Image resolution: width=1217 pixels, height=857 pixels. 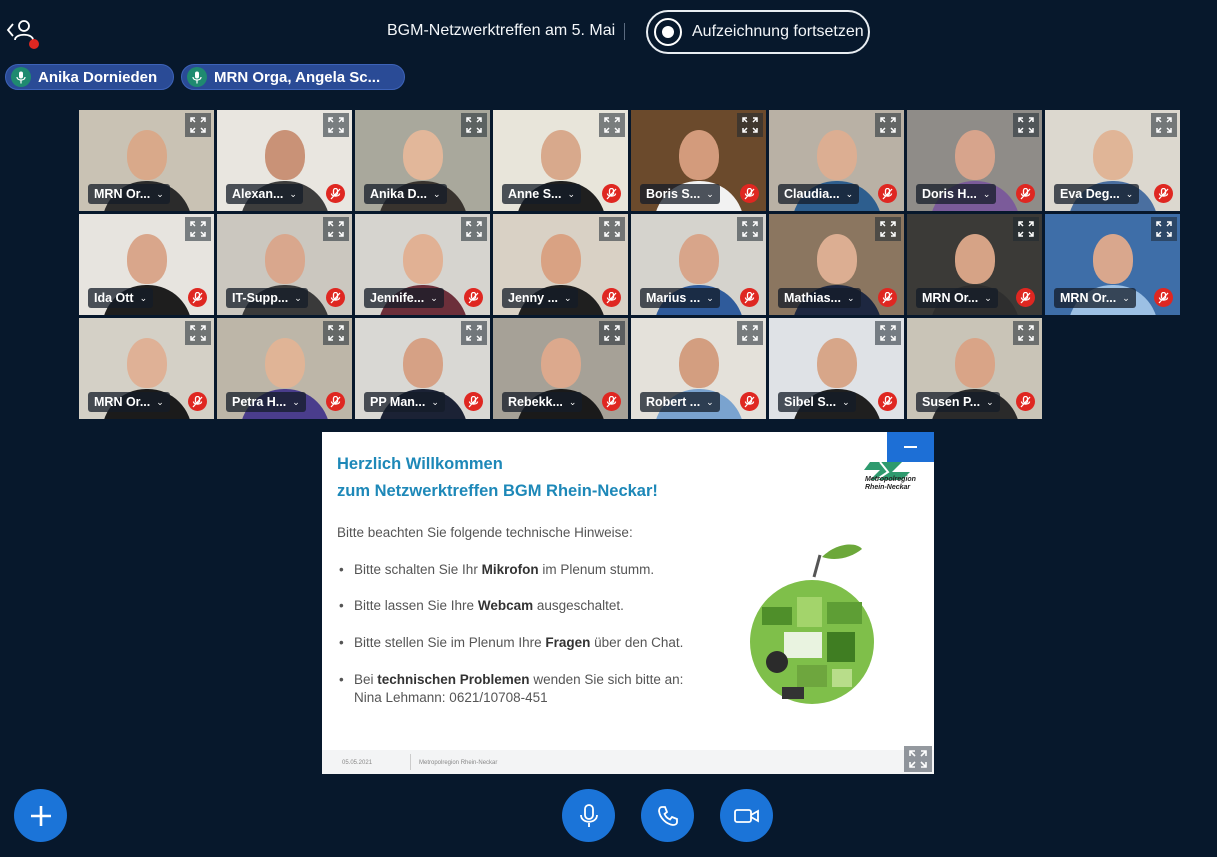 I want to click on participant-tile: Jennife... ⌄, so click(x=422, y=264).